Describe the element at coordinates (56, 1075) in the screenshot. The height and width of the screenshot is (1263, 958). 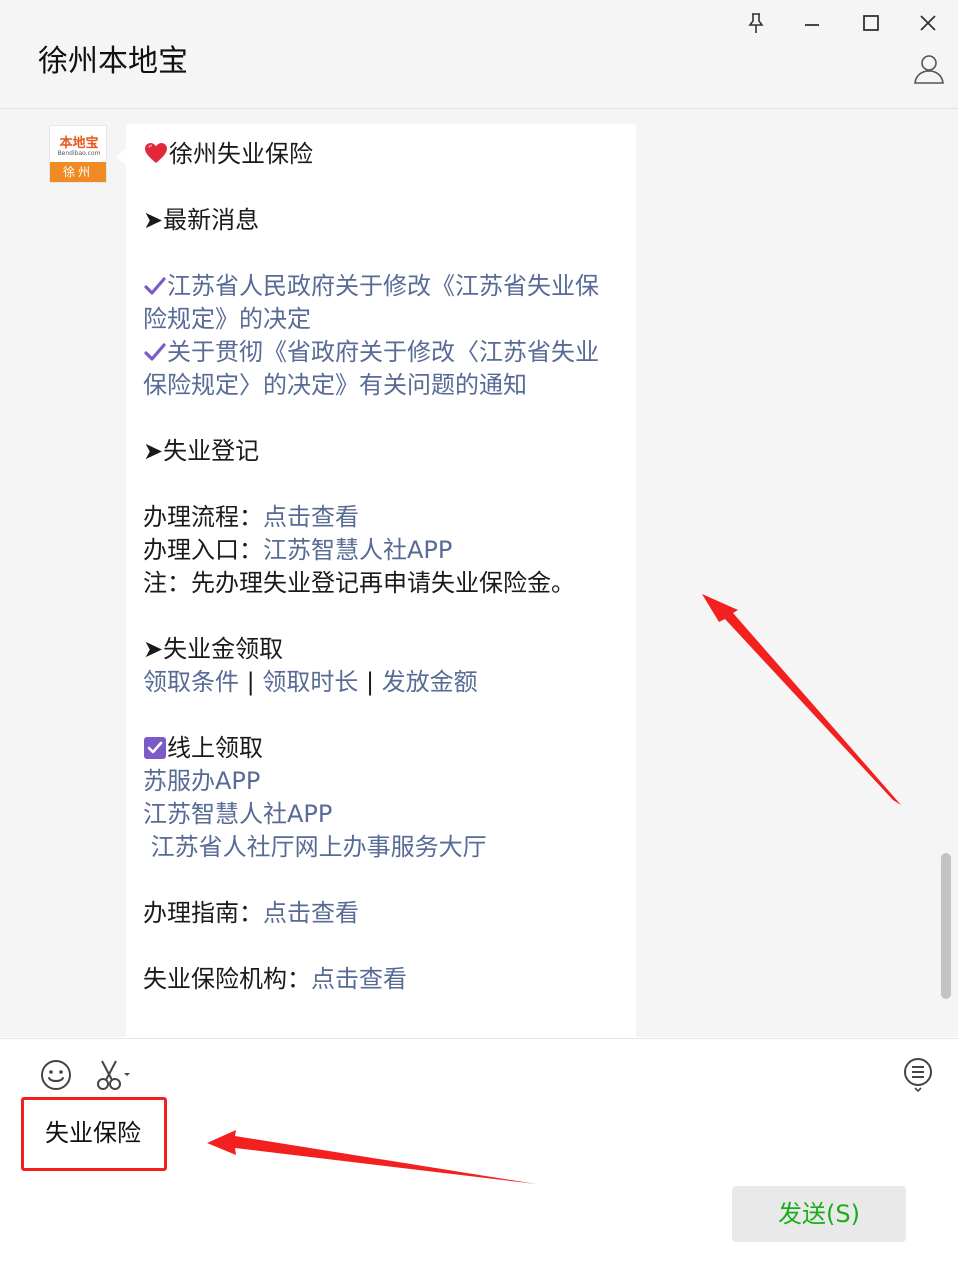
I see `emoji-icon` at that location.